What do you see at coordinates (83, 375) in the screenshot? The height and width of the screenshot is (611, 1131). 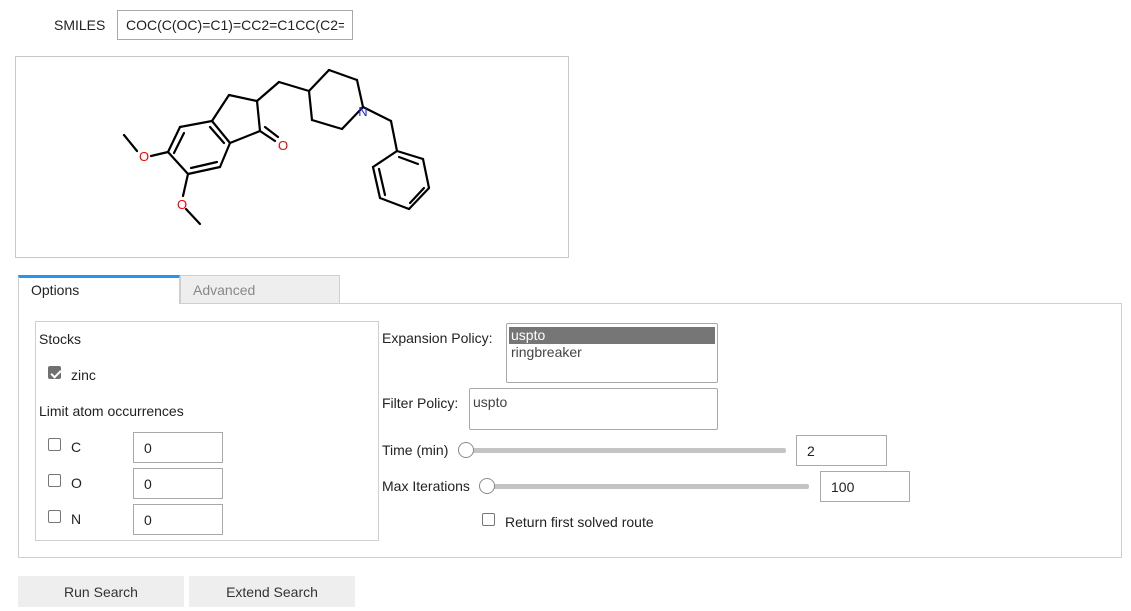 I see `stock-zinc-label: zinc` at bounding box center [83, 375].